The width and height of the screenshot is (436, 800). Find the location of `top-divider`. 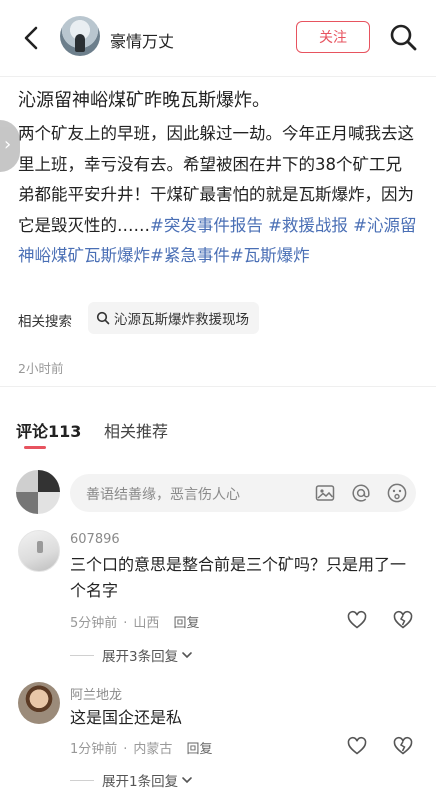

top-divider is located at coordinates (218, 76).